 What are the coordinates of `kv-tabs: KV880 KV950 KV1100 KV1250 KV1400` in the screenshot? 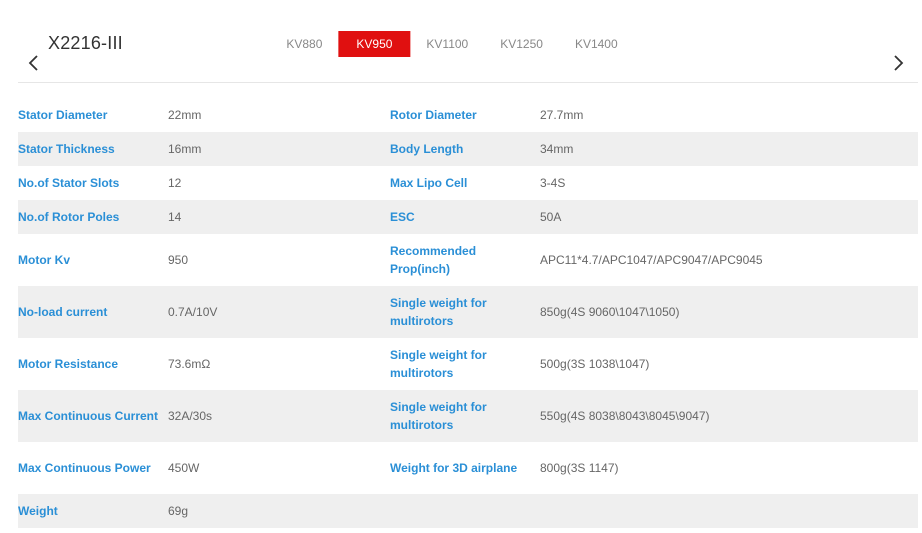 It's located at (451, 44).